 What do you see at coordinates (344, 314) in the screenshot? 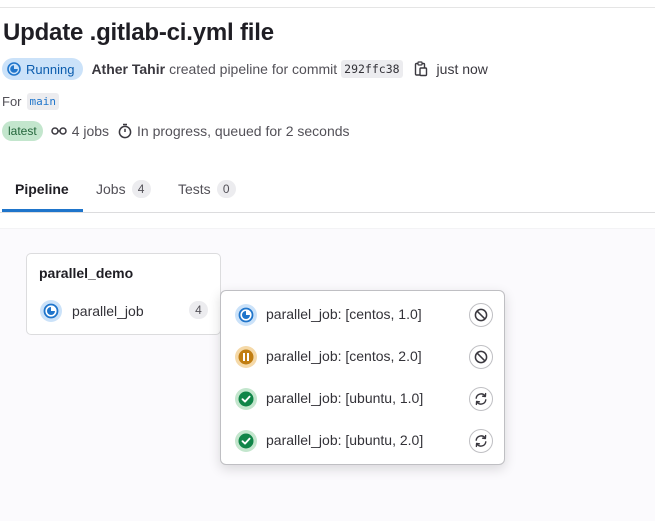
I see `job-name: parallel_job: [centos, 1.0]` at bounding box center [344, 314].